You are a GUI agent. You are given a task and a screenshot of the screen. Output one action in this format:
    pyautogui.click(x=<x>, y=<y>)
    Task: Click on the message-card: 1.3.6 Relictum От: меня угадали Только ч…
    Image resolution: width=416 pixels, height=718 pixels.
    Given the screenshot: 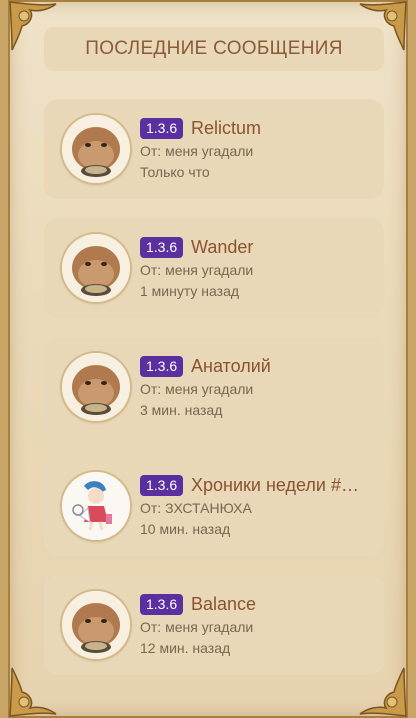 What is the action you would take?
    pyautogui.click(x=214, y=149)
    